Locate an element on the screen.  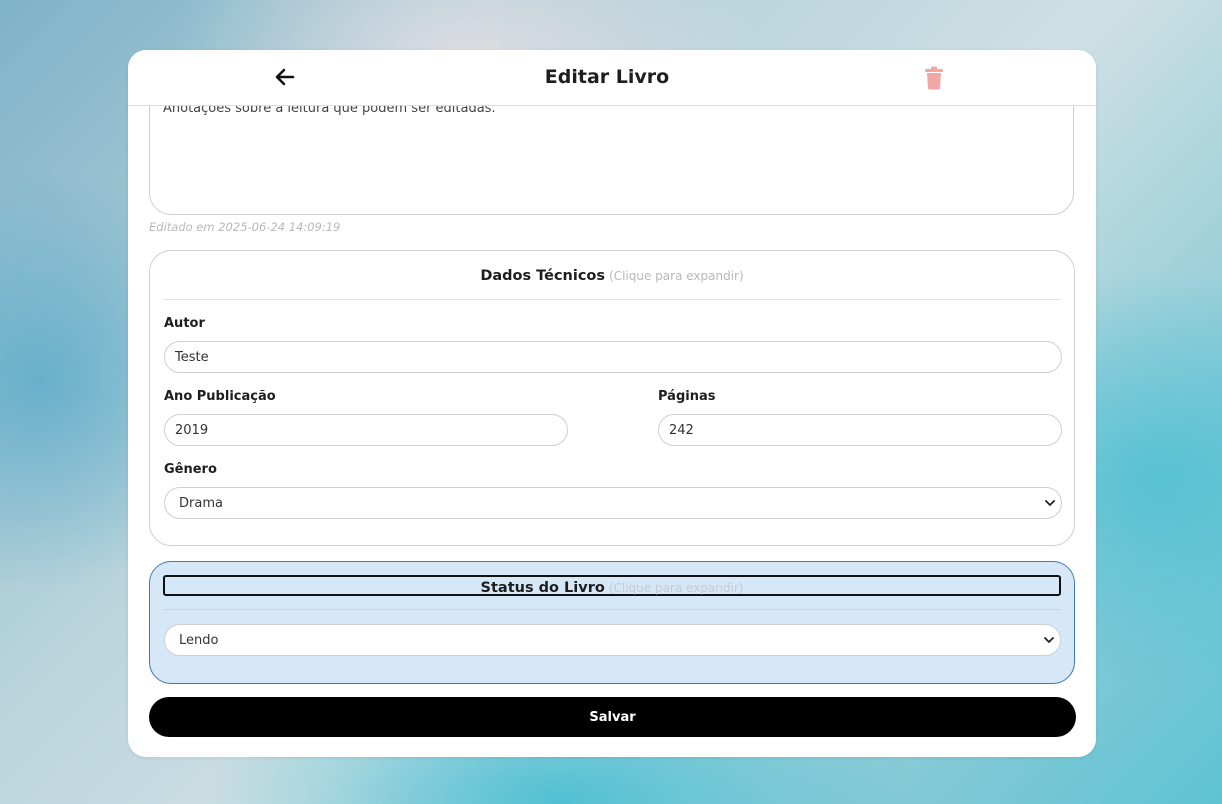
year-label: Ano Publicação is located at coordinates (220, 396).